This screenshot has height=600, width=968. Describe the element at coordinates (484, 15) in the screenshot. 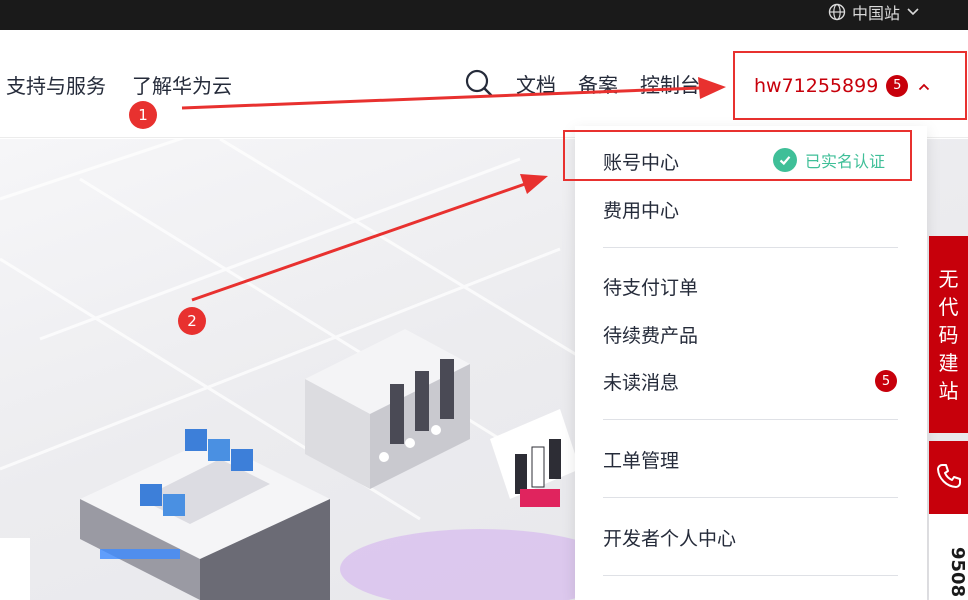

I see `top-bar: 中国站` at that location.